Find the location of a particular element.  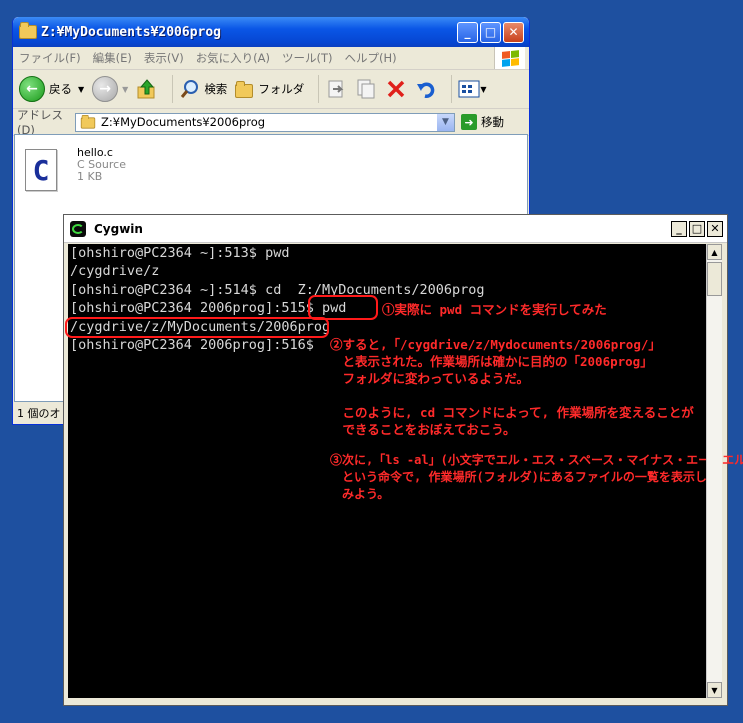

up-folder-icon is located at coordinates (146, 89).